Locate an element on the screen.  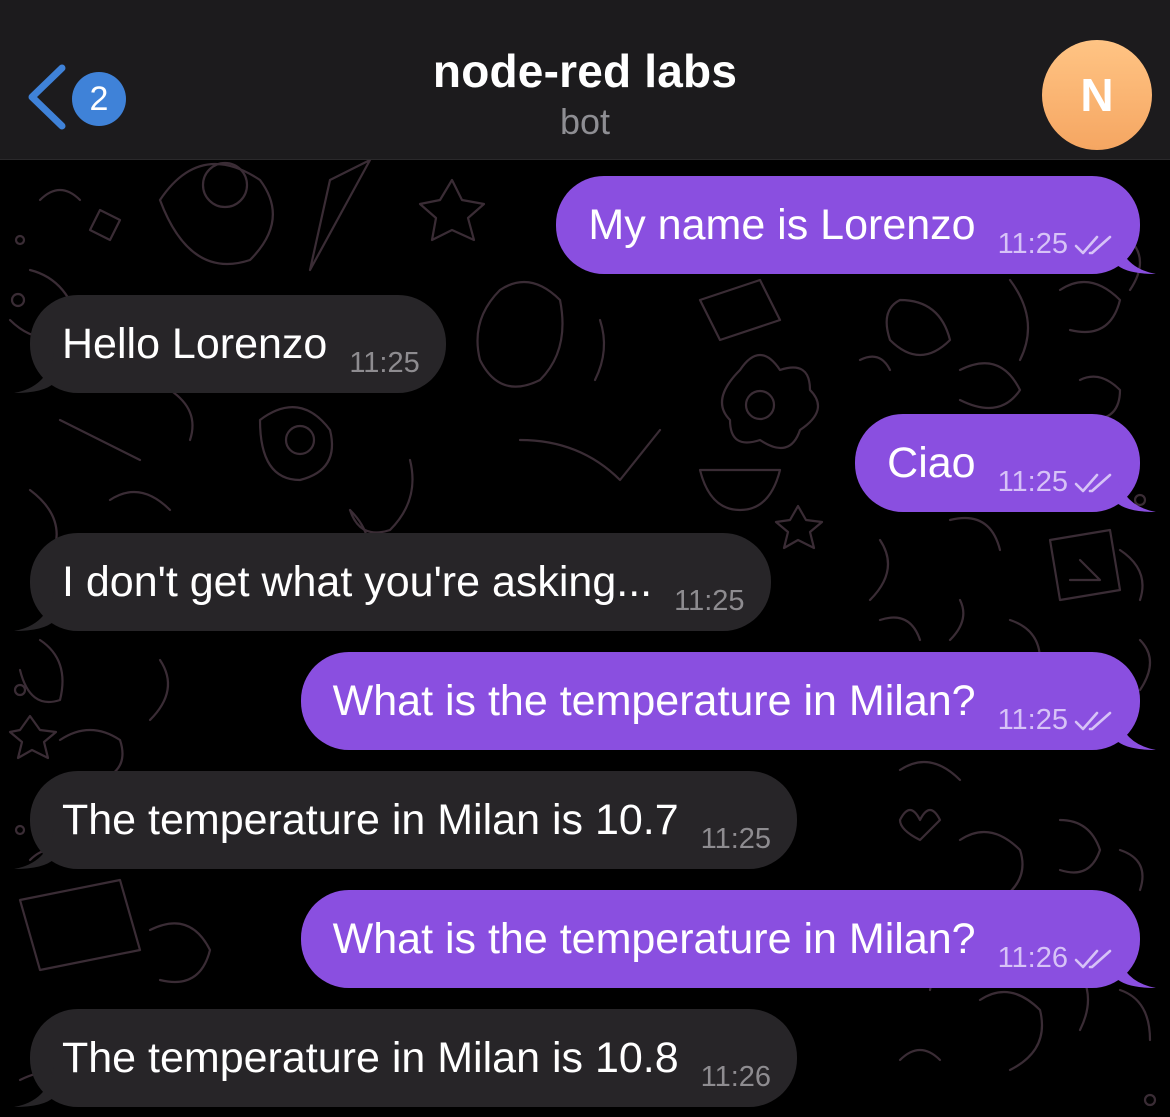
message-incoming: Hello Lorenzo 11:25 is located at coordinates (230, 344).